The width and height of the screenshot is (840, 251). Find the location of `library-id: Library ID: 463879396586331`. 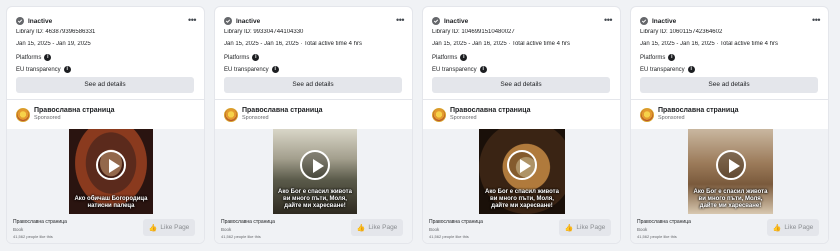

library-id: Library ID: 463879396586331 is located at coordinates (56, 32).